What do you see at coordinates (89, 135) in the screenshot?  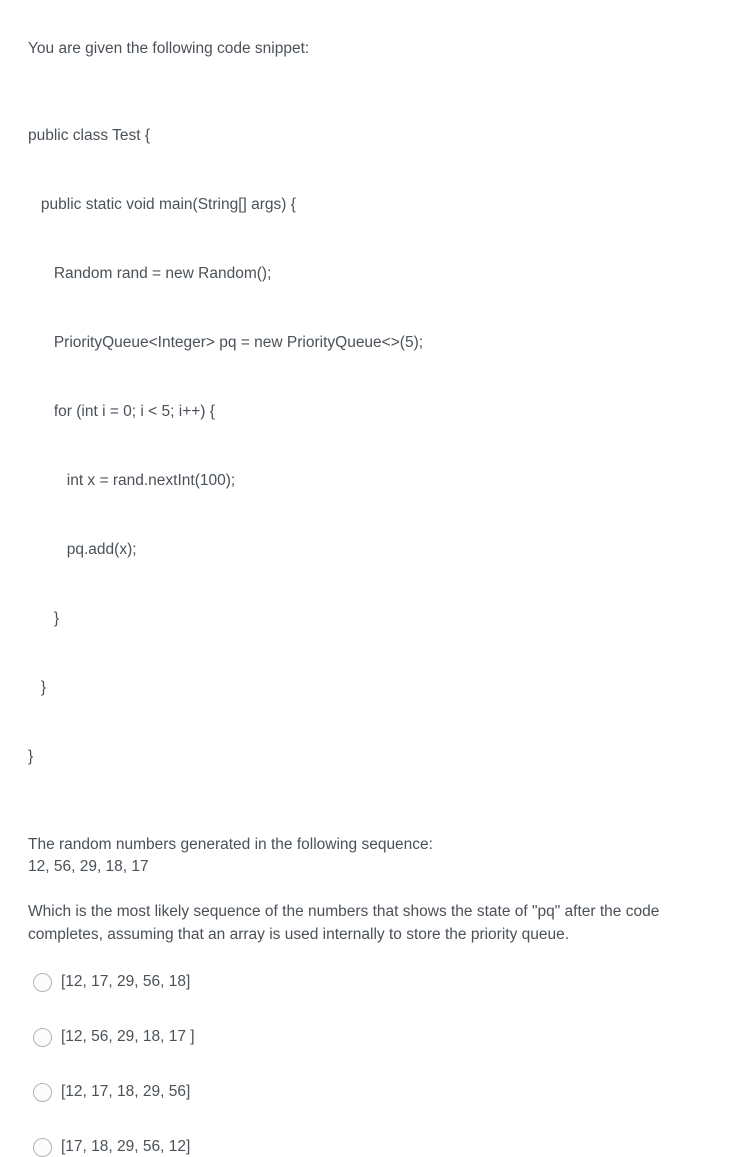 I see `code-line: public class Test {` at bounding box center [89, 135].